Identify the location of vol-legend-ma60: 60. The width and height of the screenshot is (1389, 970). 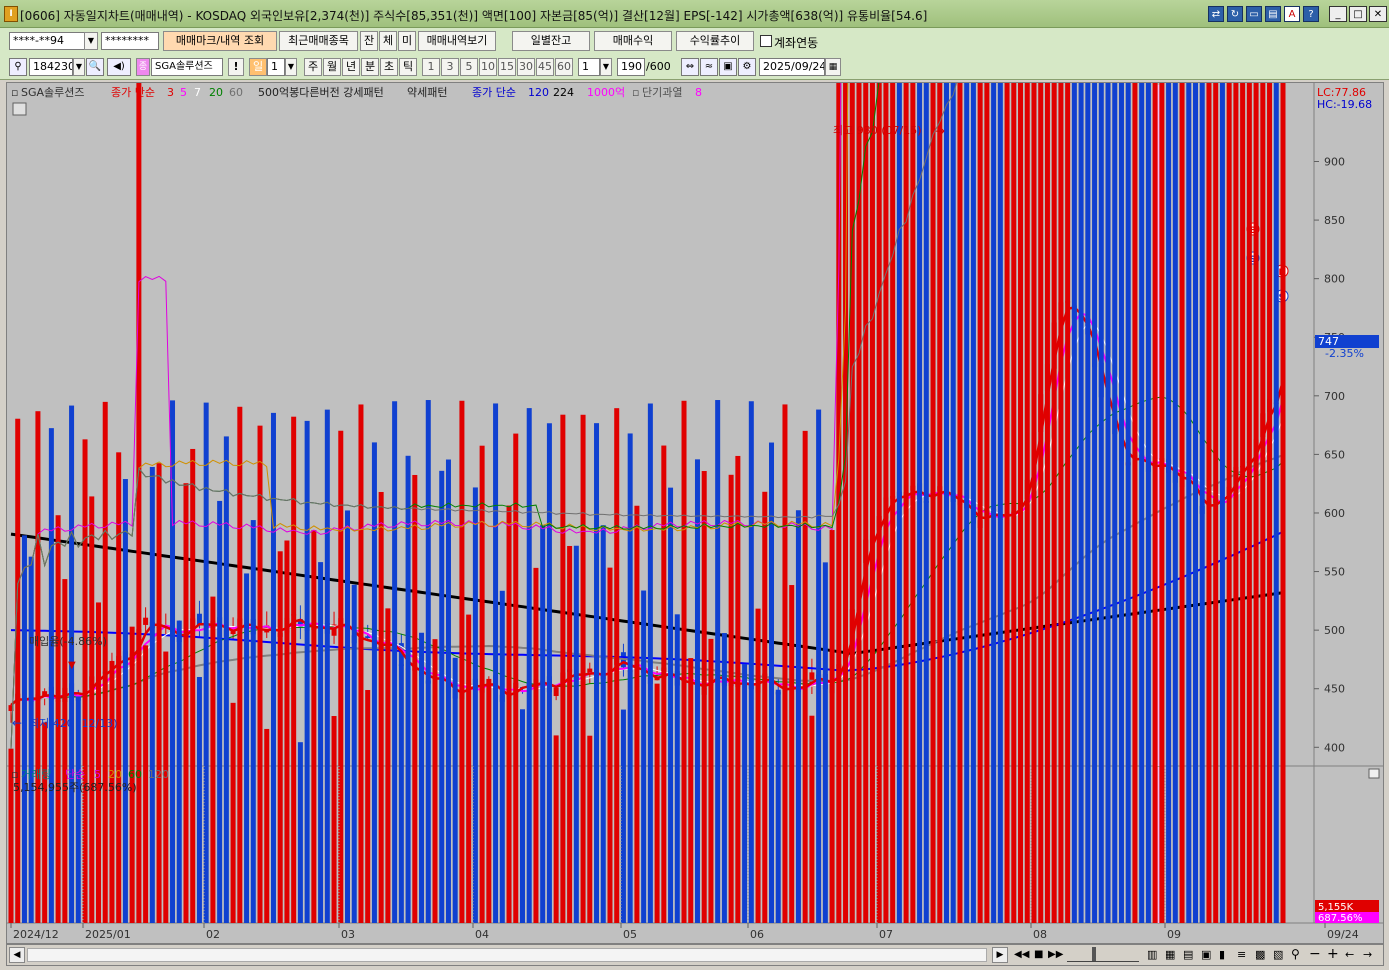
(135, 774).